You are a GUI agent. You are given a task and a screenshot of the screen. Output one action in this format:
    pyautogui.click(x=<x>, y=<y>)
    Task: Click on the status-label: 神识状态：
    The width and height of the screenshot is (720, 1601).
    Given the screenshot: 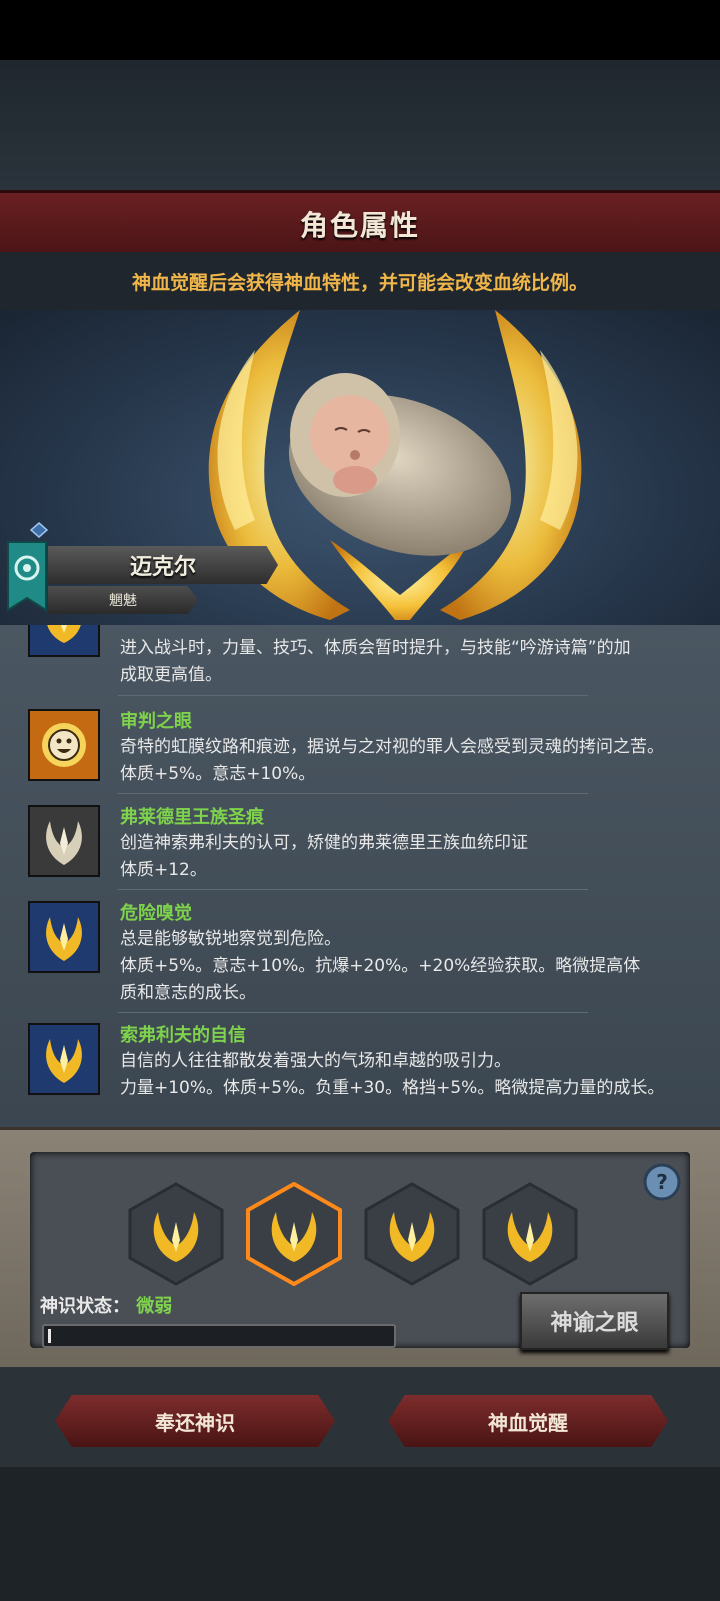 What is the action you would take?
    pyautogui.click(x=85, y=1306)
    